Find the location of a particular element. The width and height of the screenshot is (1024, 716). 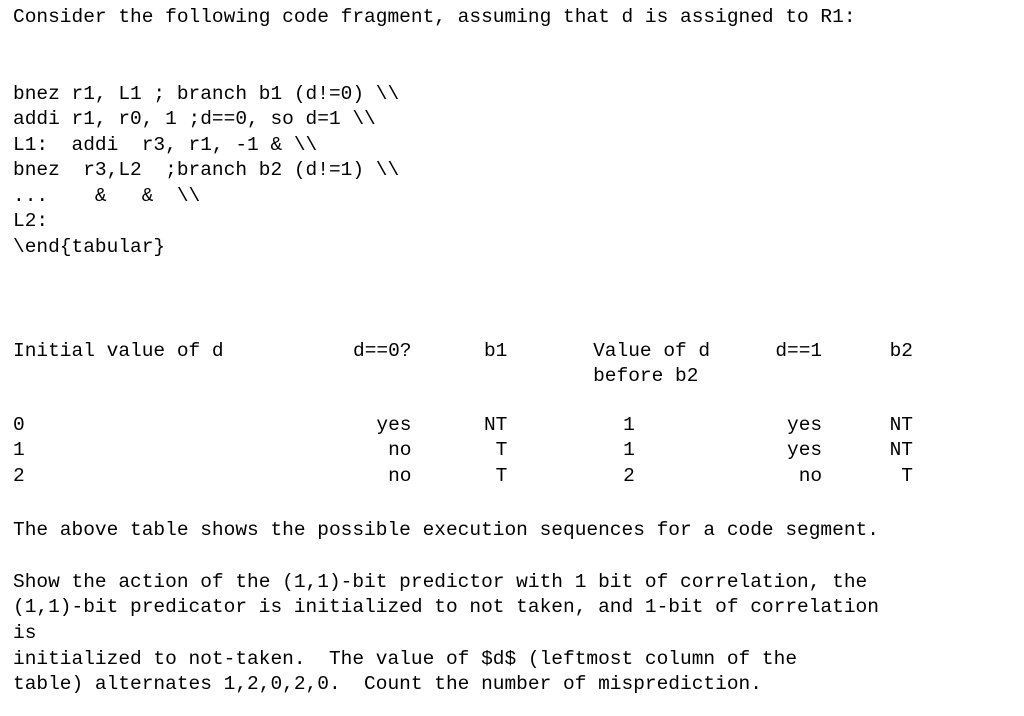

header-value-of-d-line1: Value of d is located at coordinates (652, 351).